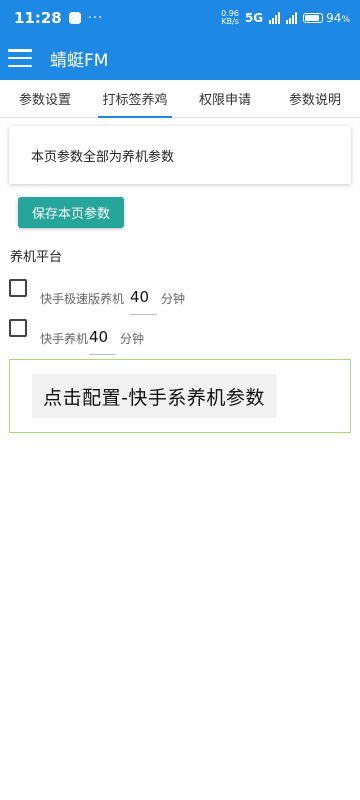  Describe the element at coordinates (139, 297) in the screenshot. I see `kuaishou-speed-minutes-input: 40` at that location.